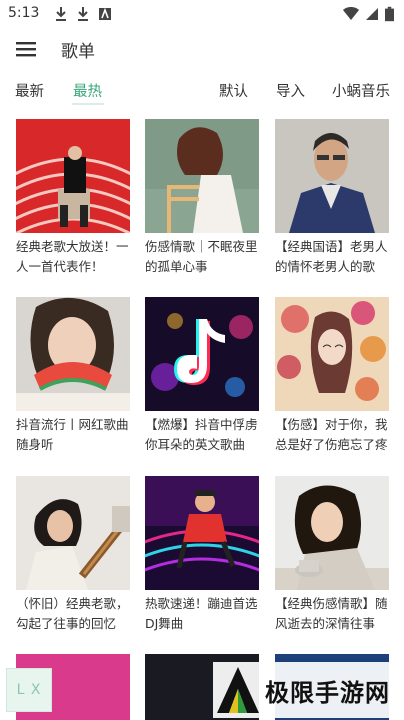  I want to click on wifi-icon, so click(351, 13).